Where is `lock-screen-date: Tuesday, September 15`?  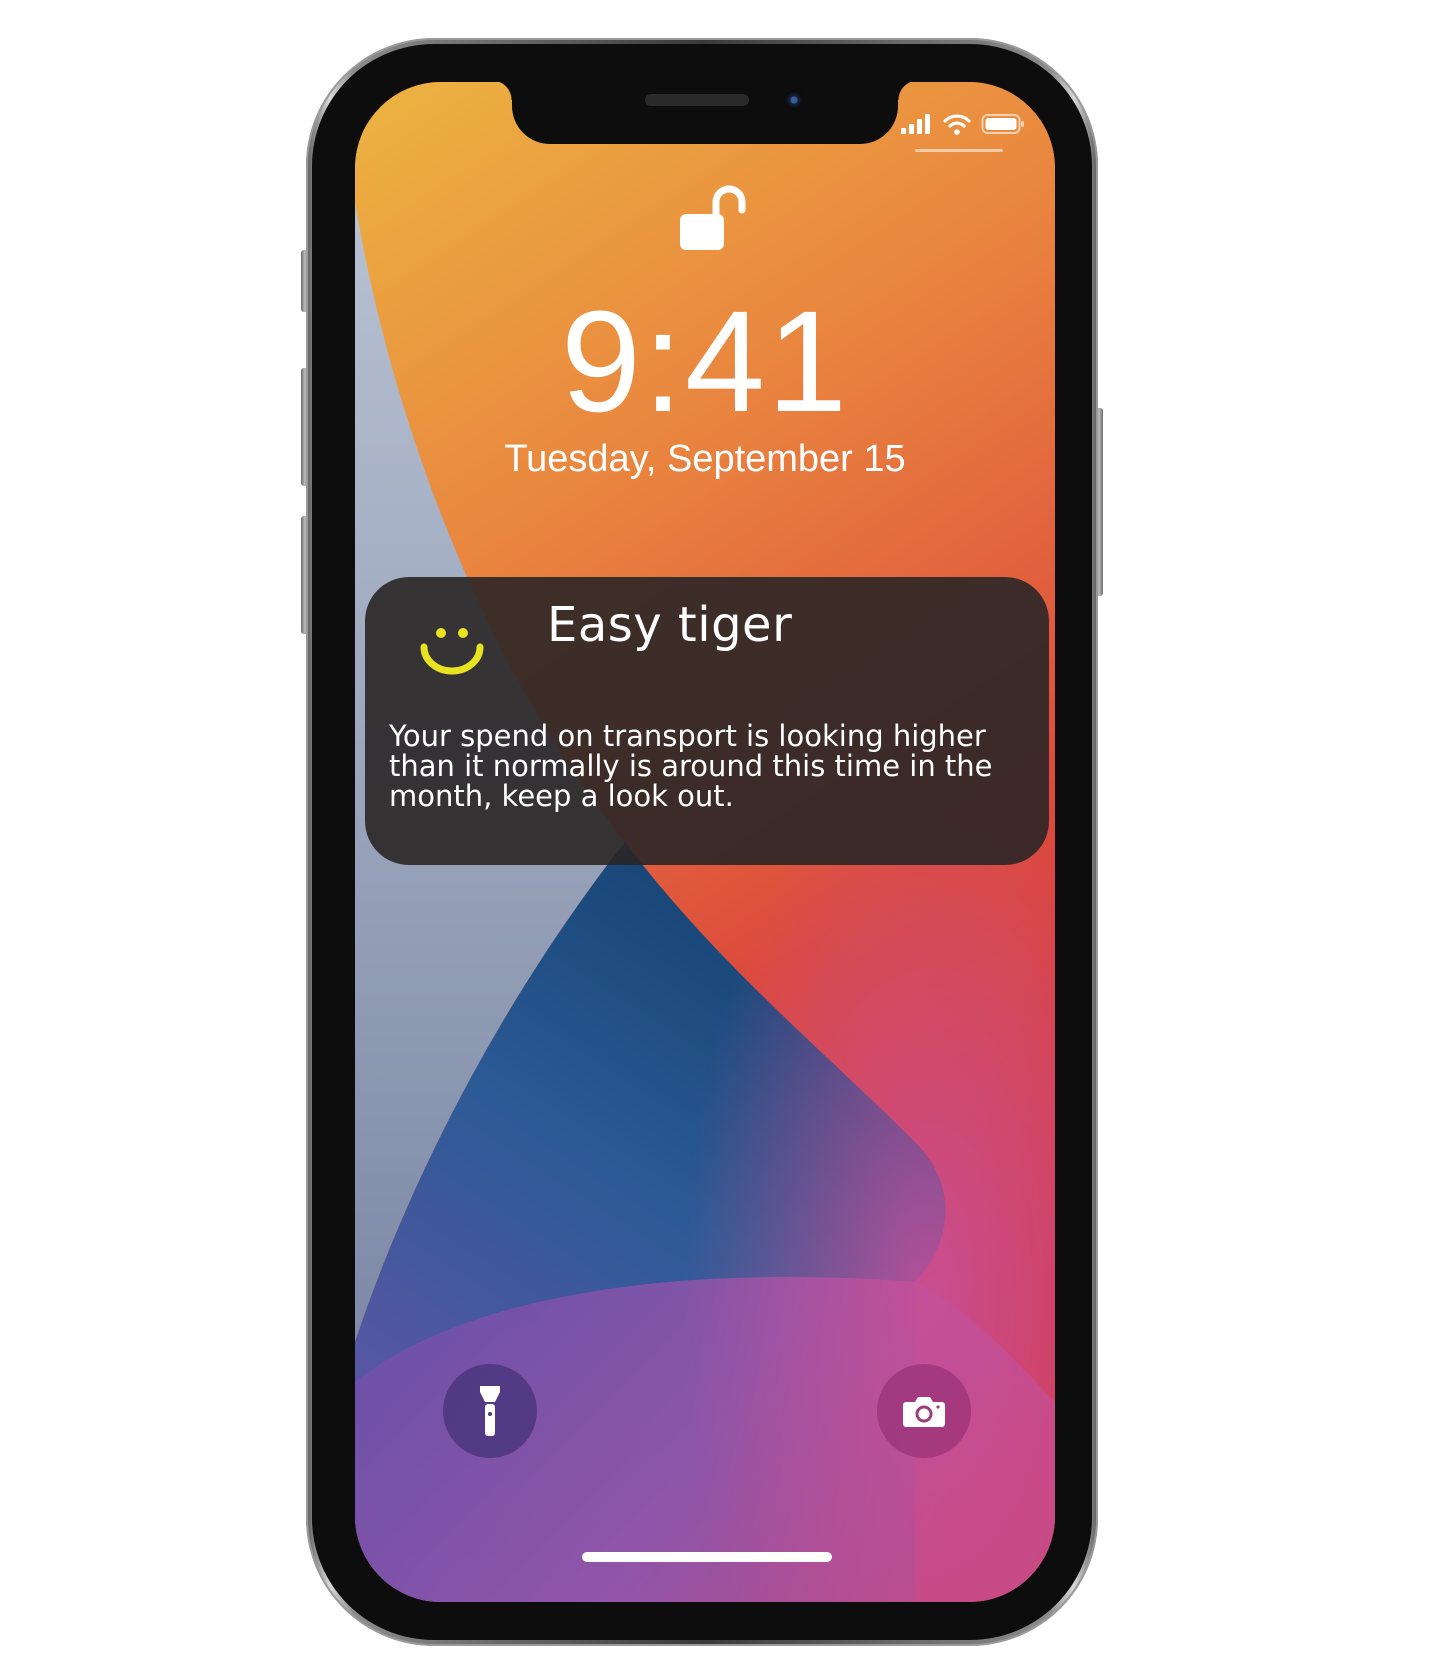
lock-screen-date: Tuesday, September 15 is located at coordinates (705, 459).